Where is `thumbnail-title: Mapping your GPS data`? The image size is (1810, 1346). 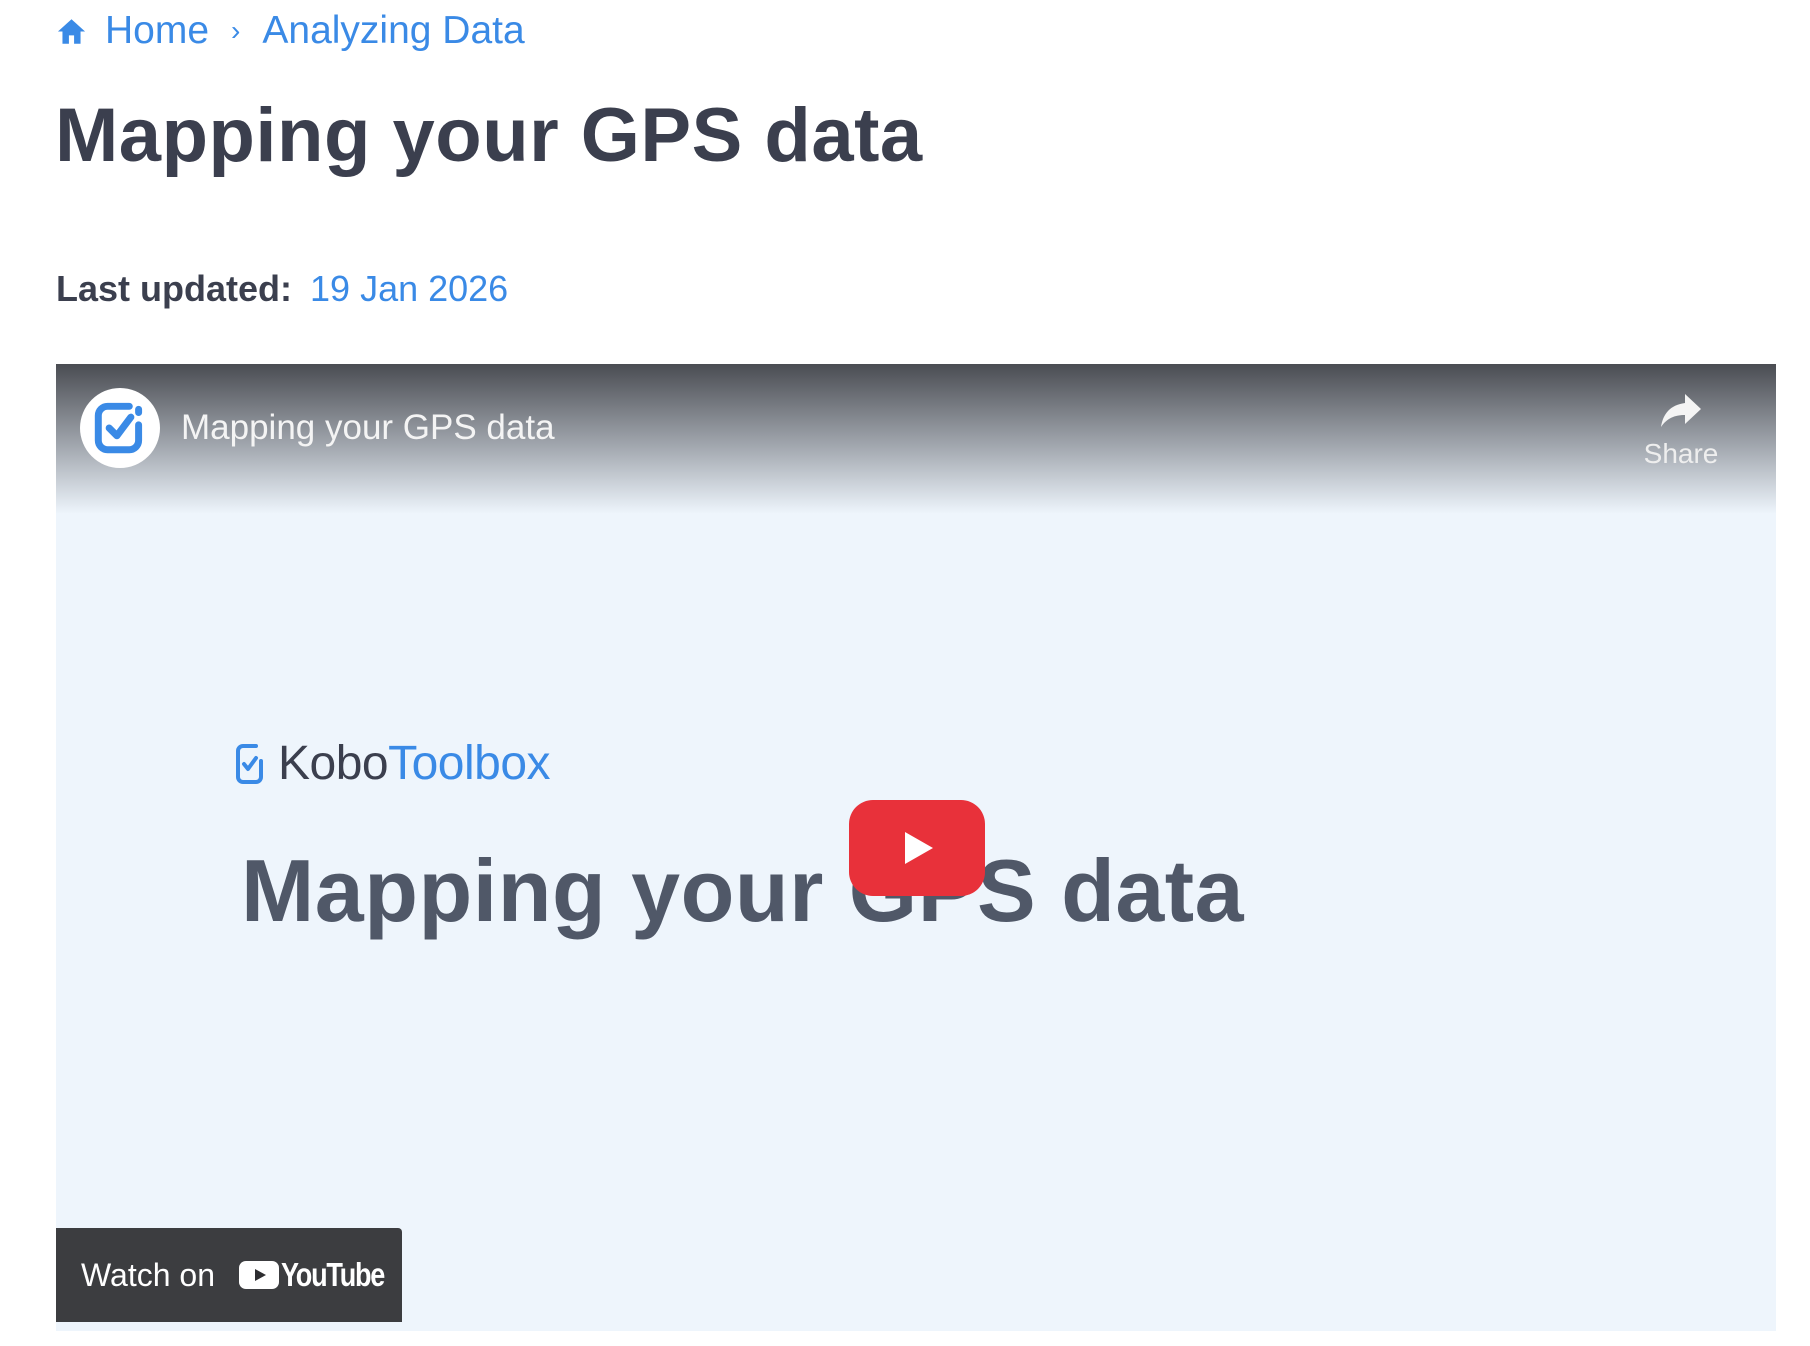
thumbnail-title: Mapping your GPS data is located at coordinates (743, 890).